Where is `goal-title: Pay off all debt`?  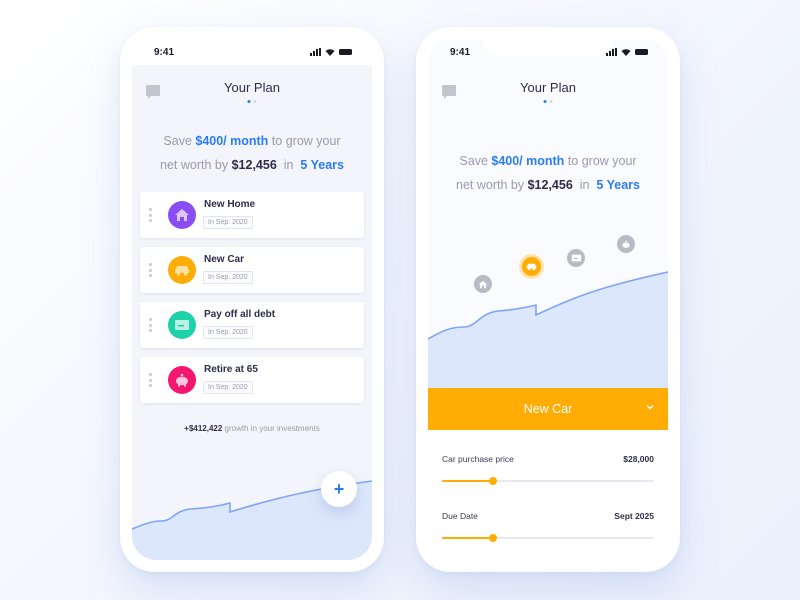 goal-title: Pay off all debt is located at coordinates (240, 314).